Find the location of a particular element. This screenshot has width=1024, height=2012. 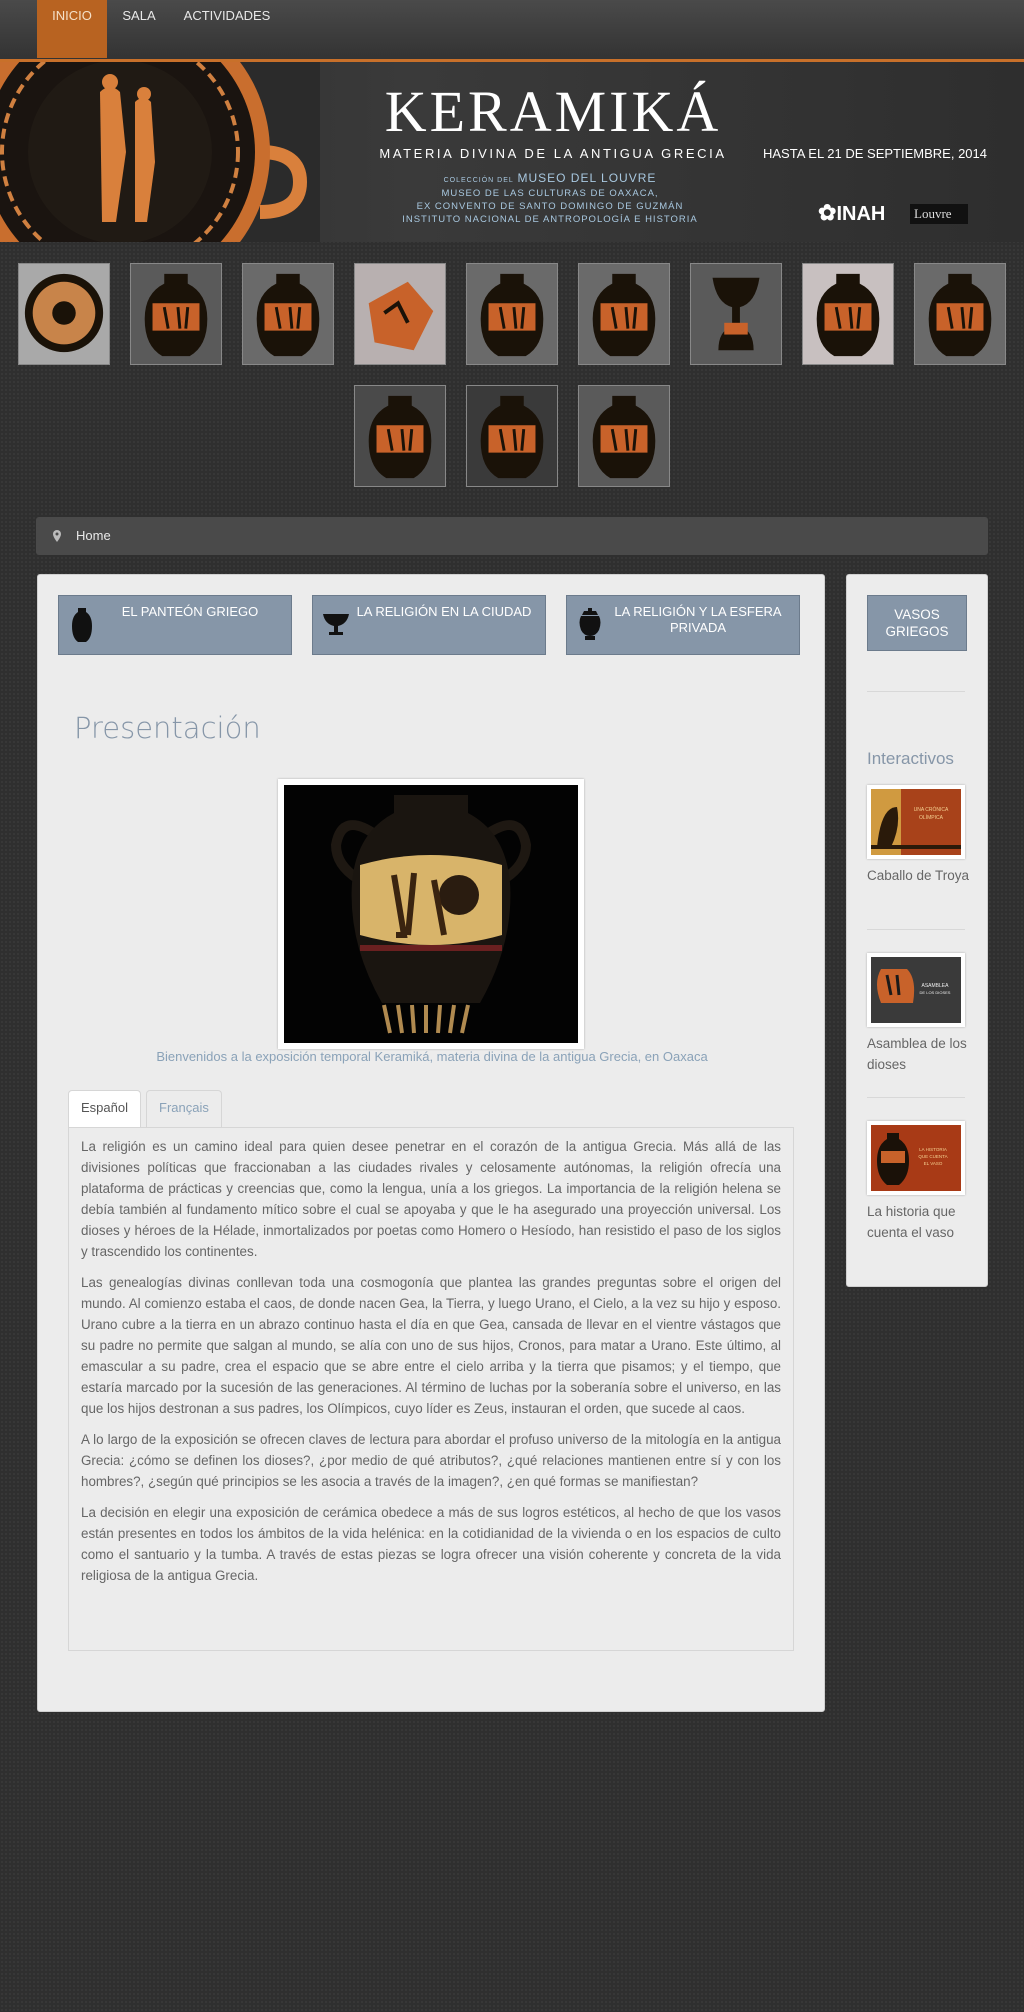

category-button-privada: LA RELIGIÓN Y LA ESFERA PRIVADA is located at coordinates (683, 625).